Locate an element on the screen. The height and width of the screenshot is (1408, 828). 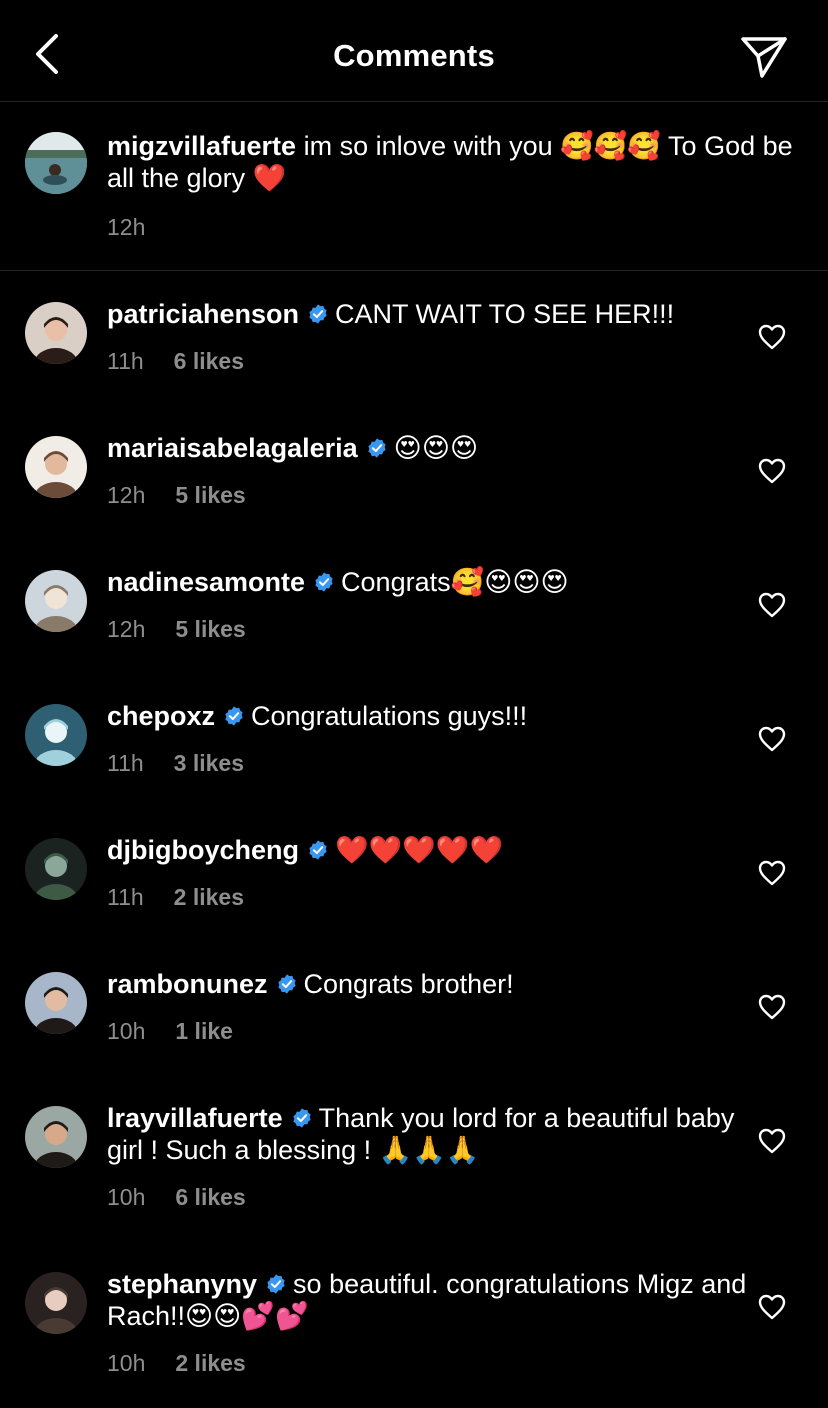
comment-row: nadinesamonte Congrats🥰😍😍😍 12h 5 likes is located at coordinates (414, 616).